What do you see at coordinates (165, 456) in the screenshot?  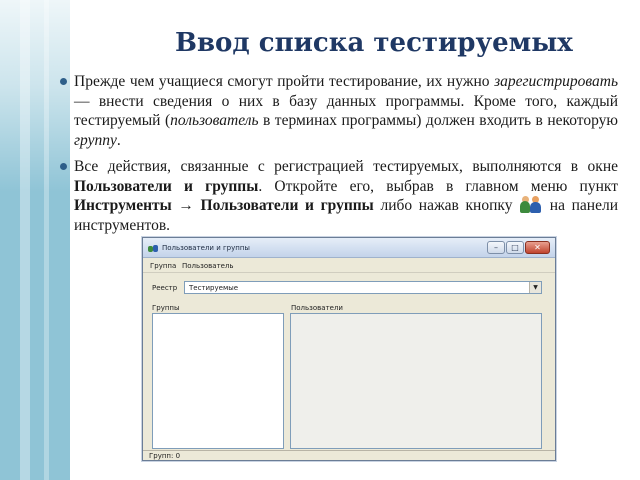 I see `status-text: Групп: 0` at bounding box center [165, 456].